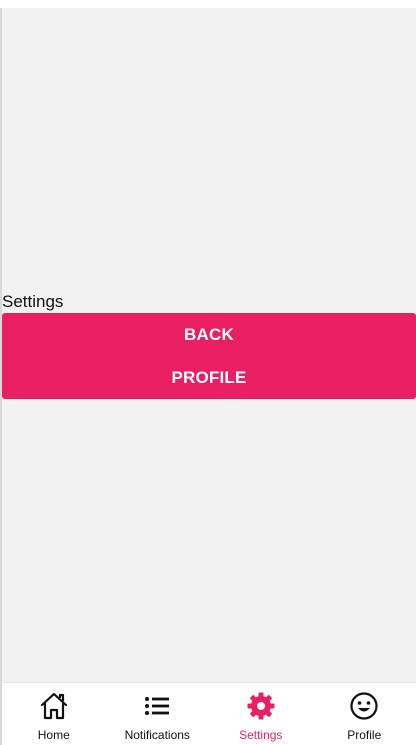 Image resolution: width=416 pixels, height=745 pixels. Describe the element at coordinates (157, 706) in the screenshot. I see `list-icon` at that location.